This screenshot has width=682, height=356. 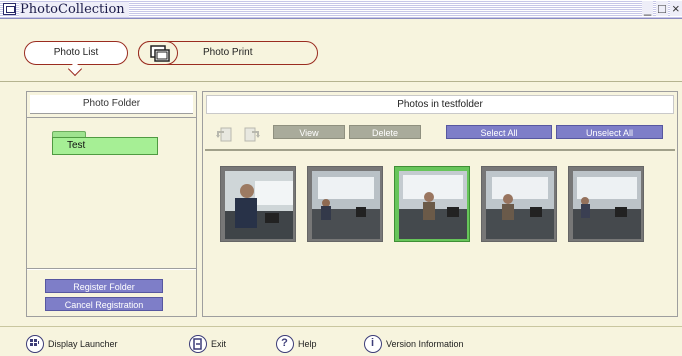 What do you see at coordinates (104, 304) in the screenshot?
I see `cancel-registration-button: Cancel Registration` at bounding box center [104, 304].